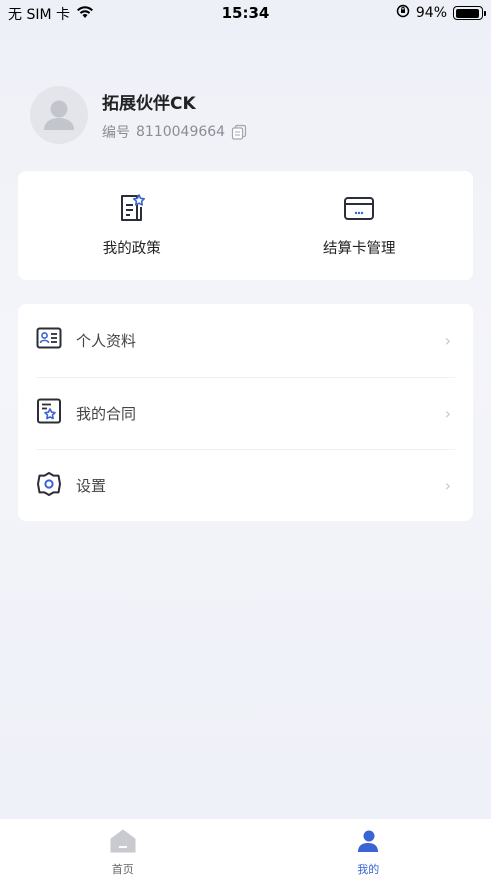 The width and height of the screenshot is (491, 877). Describe the element at coordinates (245, 13) in the screenshot. I see `status-bar: 无 SIM 卡 15:34 94%` at that location.